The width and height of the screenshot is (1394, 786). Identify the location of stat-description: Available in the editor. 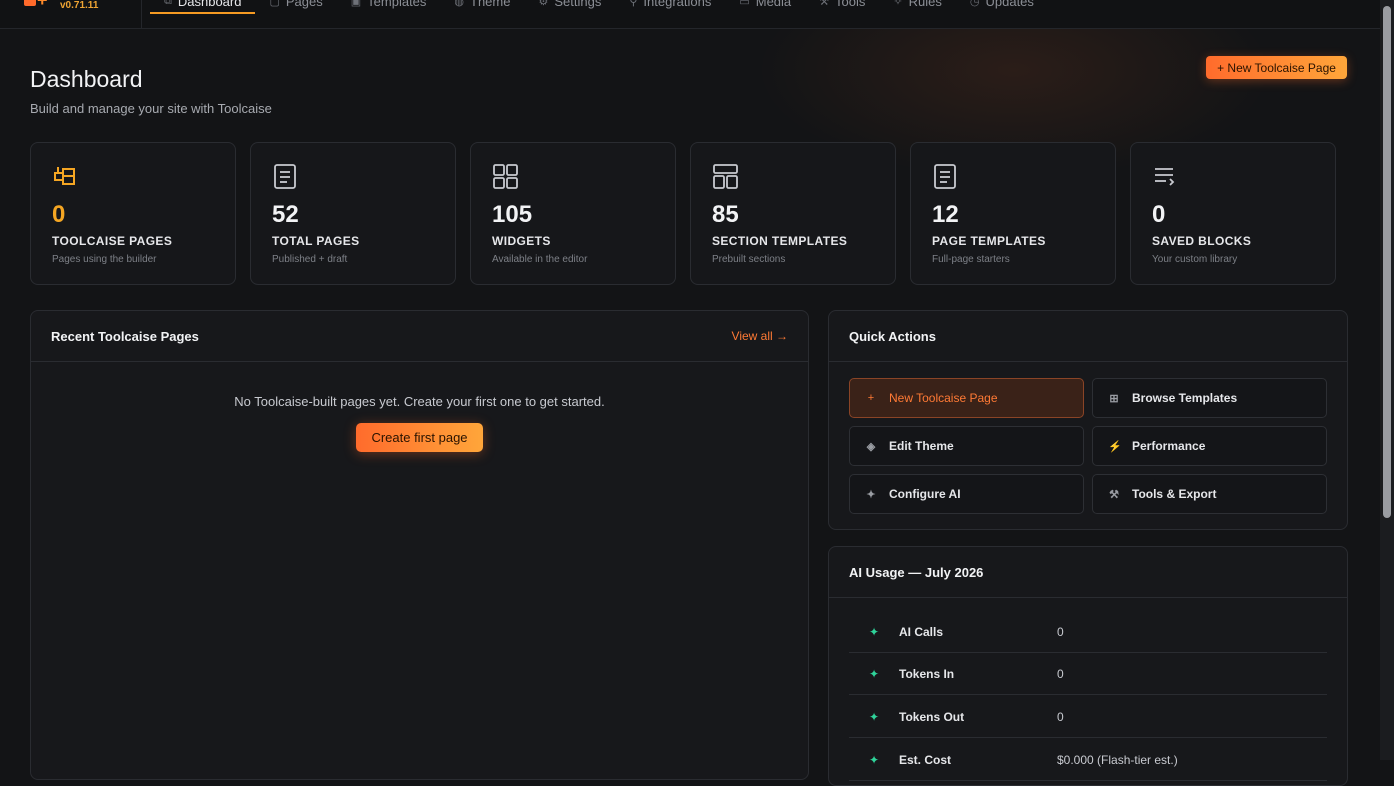
(540, 259).